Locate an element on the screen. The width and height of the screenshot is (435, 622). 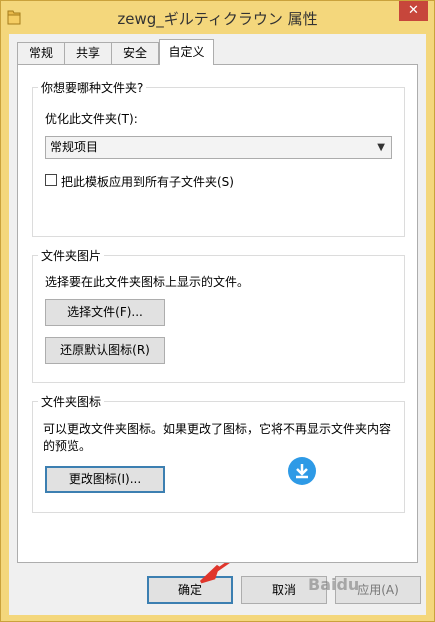
tab-customize: 自定义 is located at coordinates (186, 52).